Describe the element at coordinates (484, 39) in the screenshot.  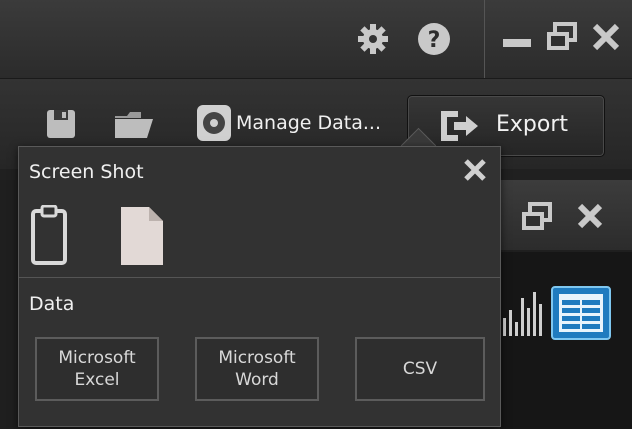
I see `titlebar-separator` at that location.